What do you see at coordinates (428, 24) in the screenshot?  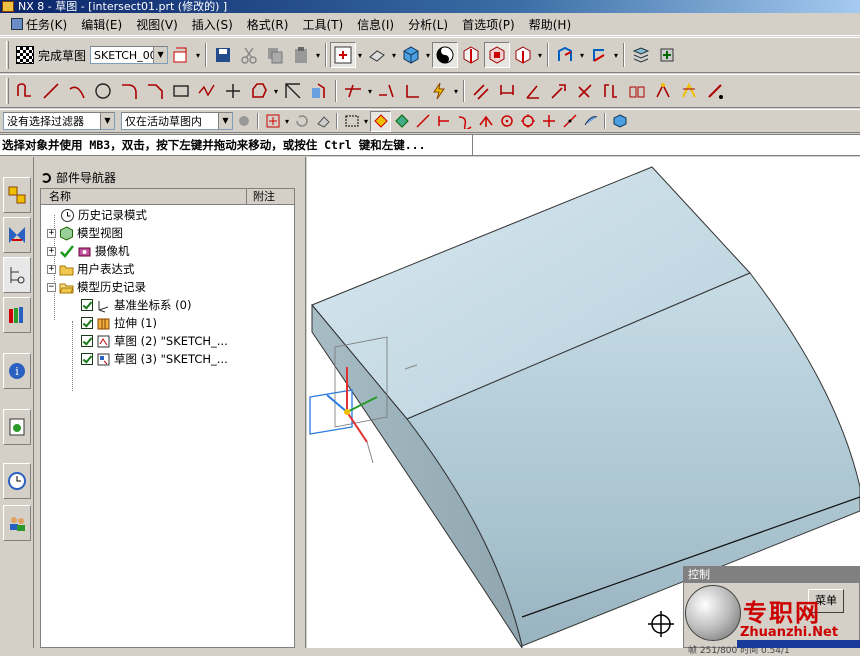 I see `menu-analysis: 分析(L)` at bounding box center [428, 24].